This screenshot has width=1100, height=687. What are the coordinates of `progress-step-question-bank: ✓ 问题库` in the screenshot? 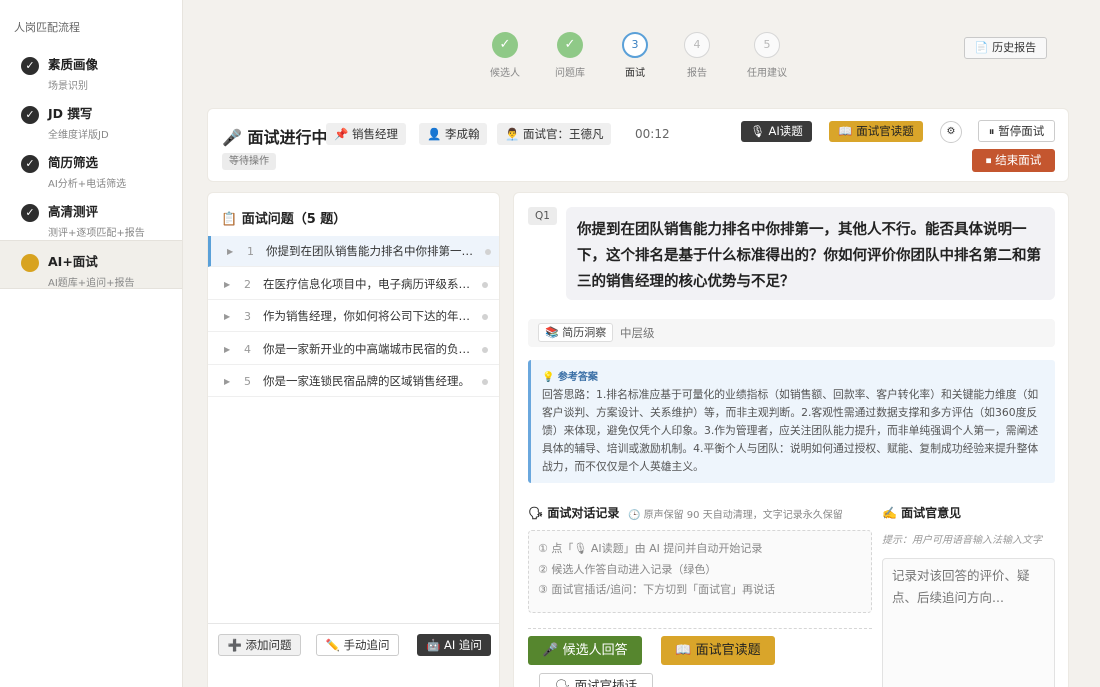 It's located at (570, 55).